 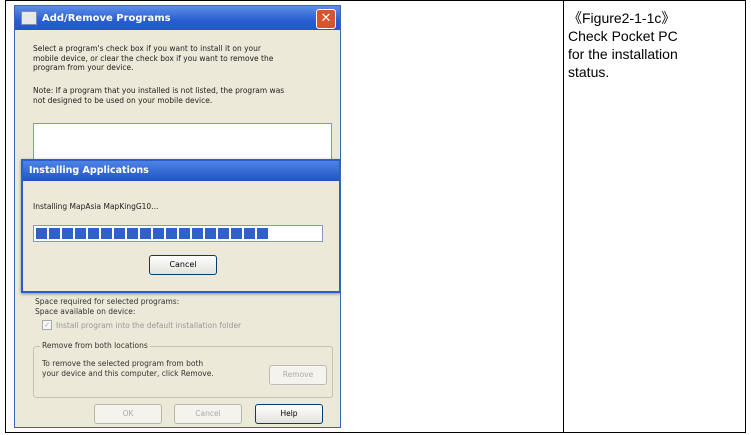 I want to click on space-required-label: Space required for selected programs:, so click(x=107, y=301).